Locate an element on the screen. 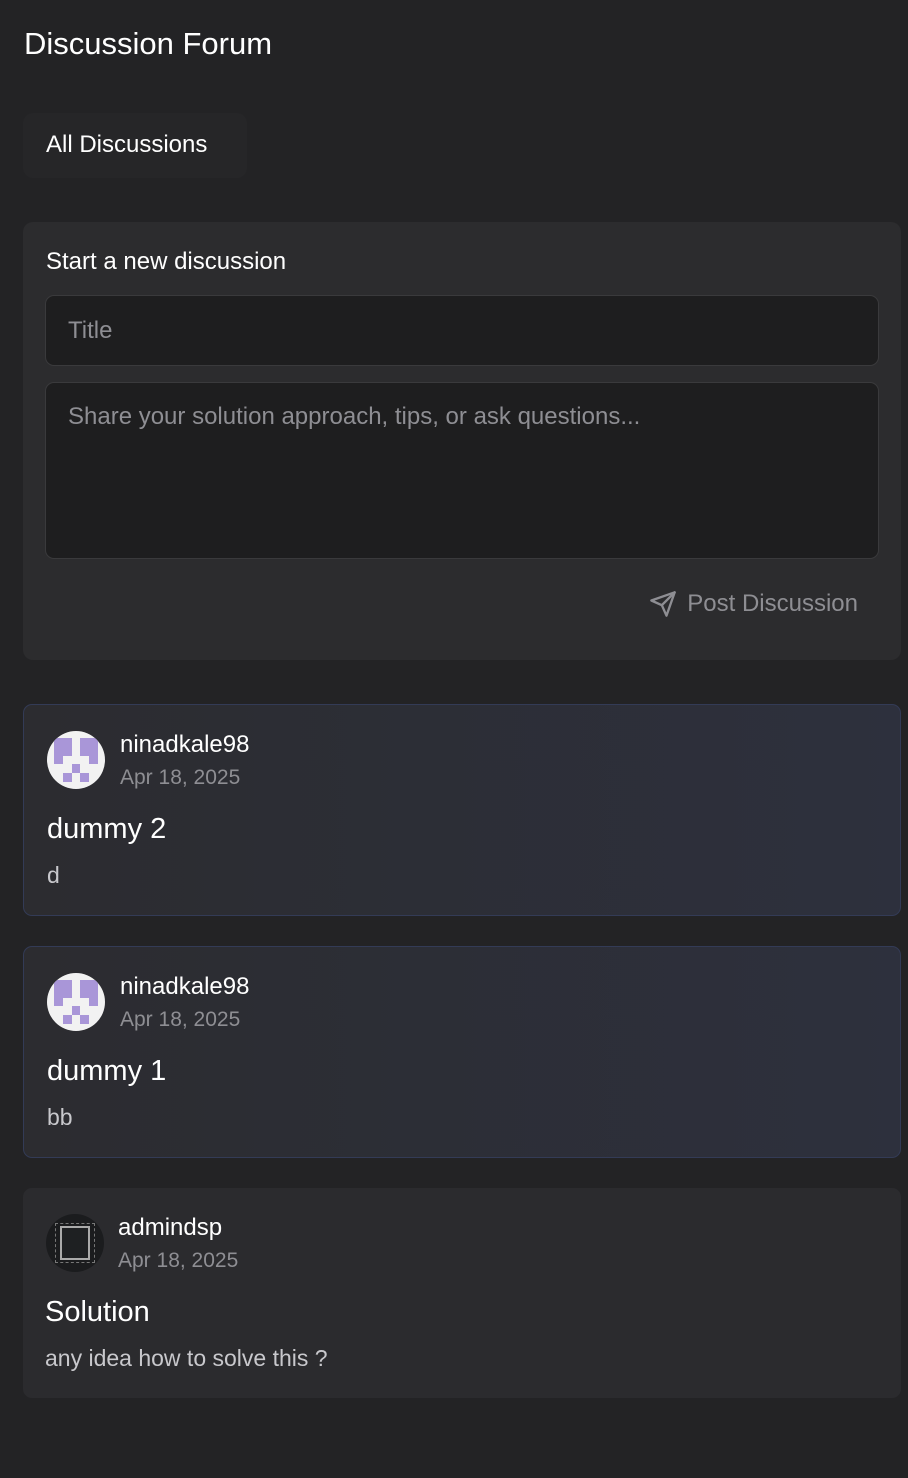 This screenshot has height=1478, width=908. title-input is located at coordinates (462, 330).